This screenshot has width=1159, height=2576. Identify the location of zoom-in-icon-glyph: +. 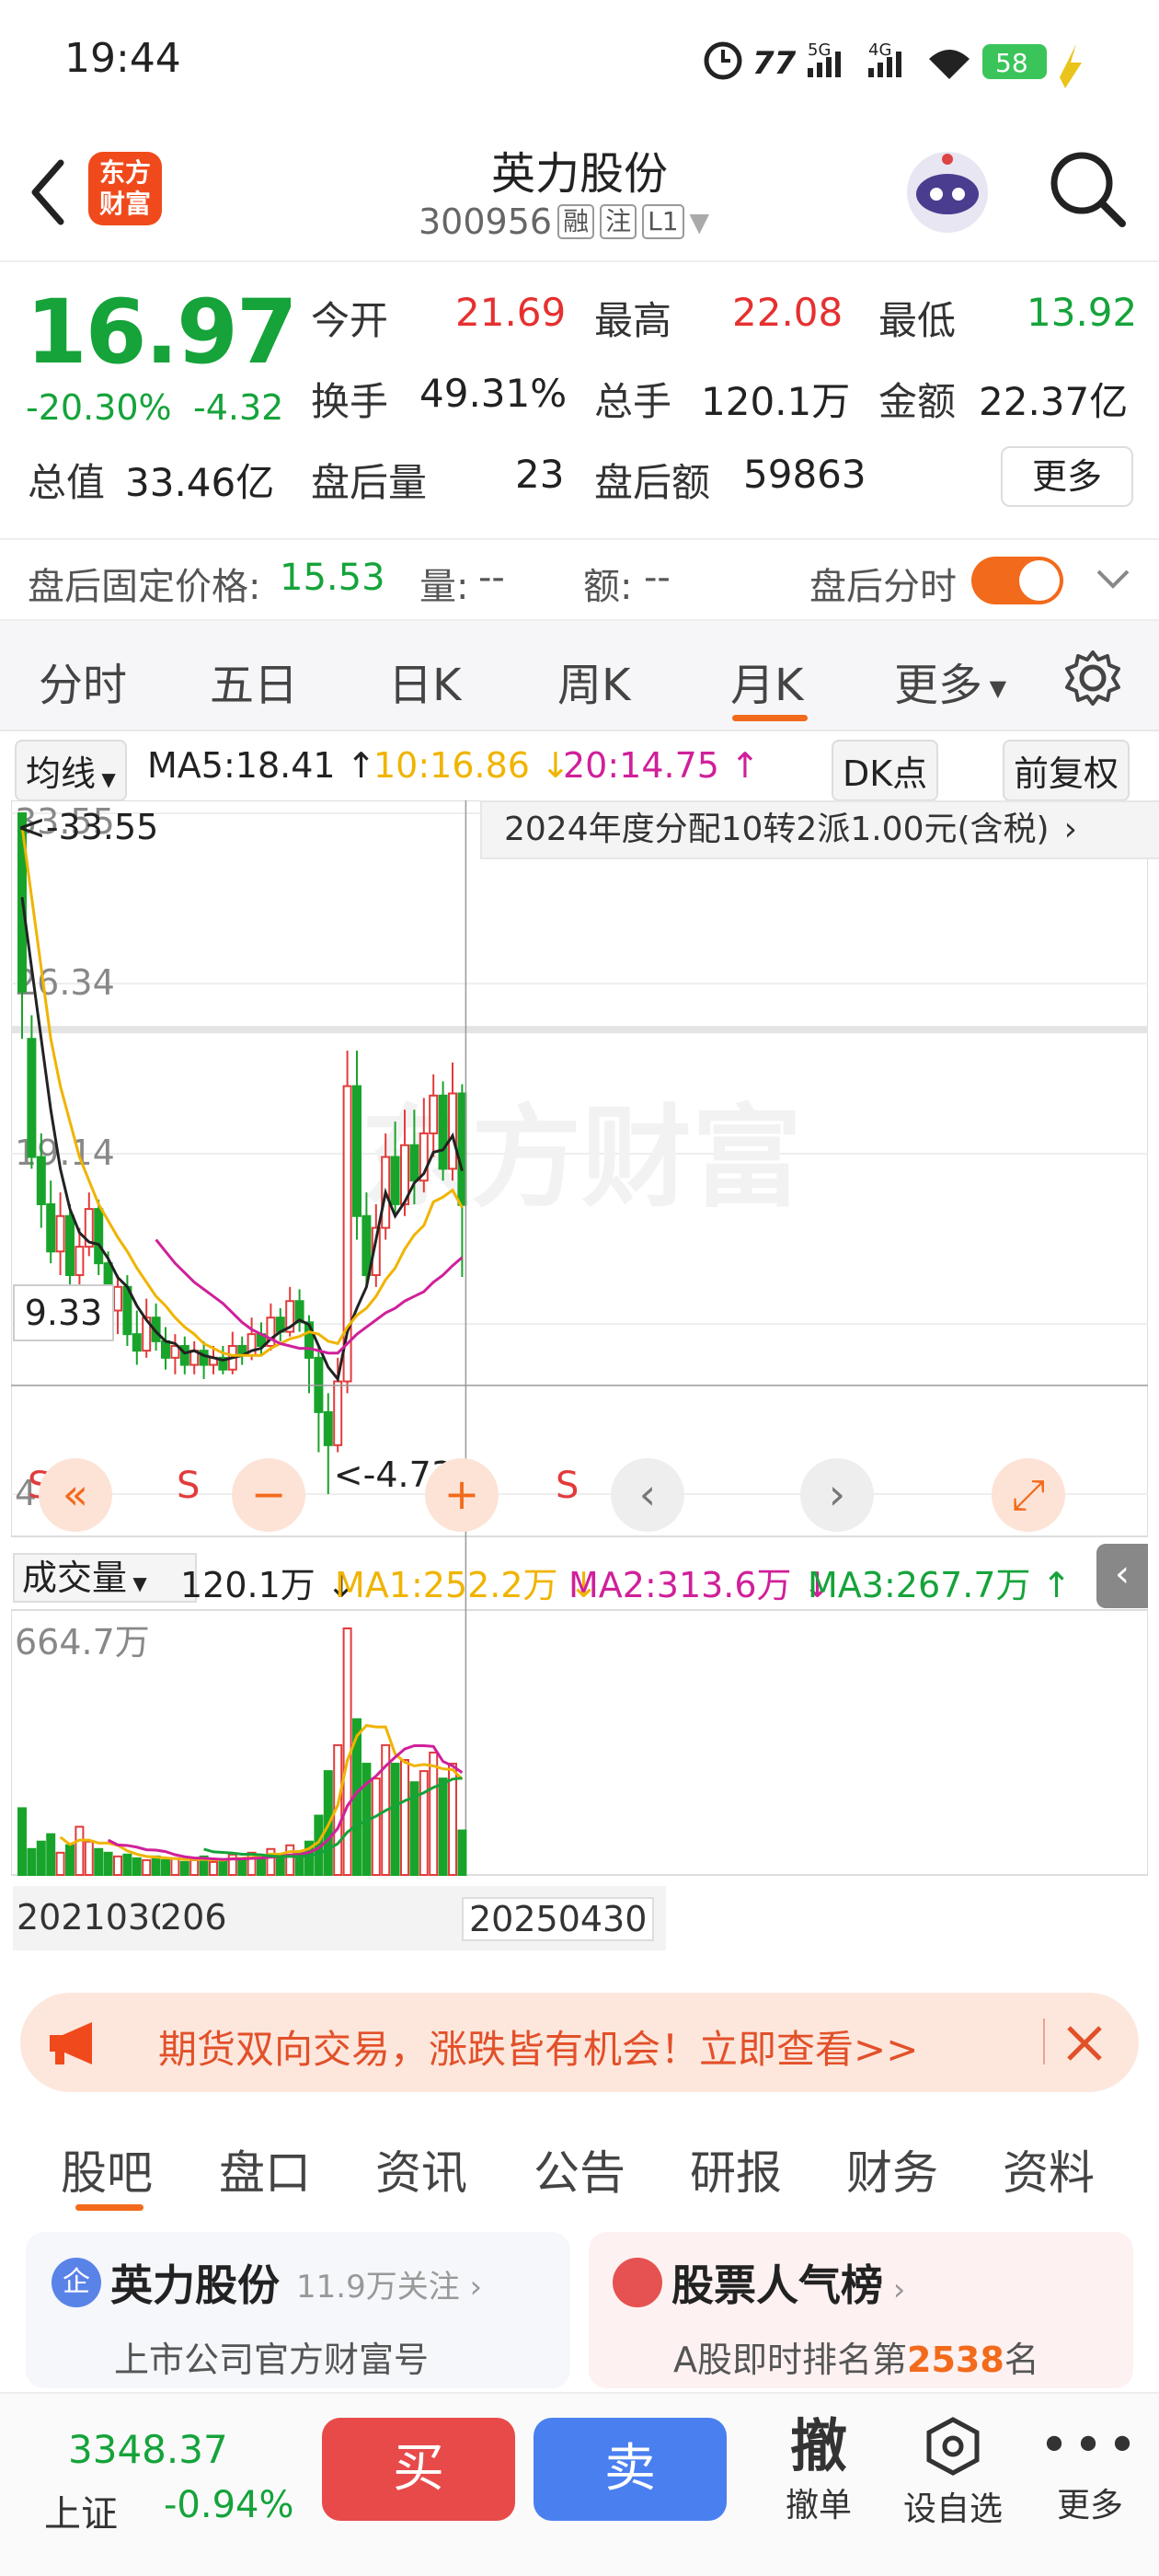
(462, 1494).